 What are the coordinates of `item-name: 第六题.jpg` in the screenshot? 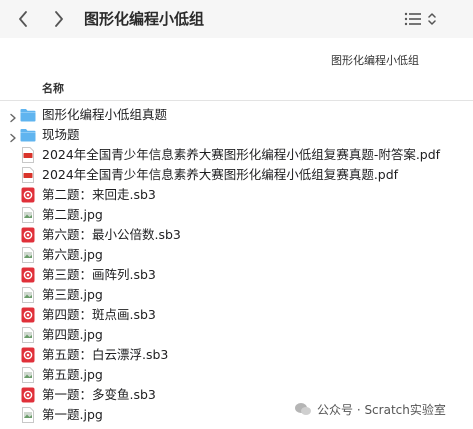 It's located at (72, 254).